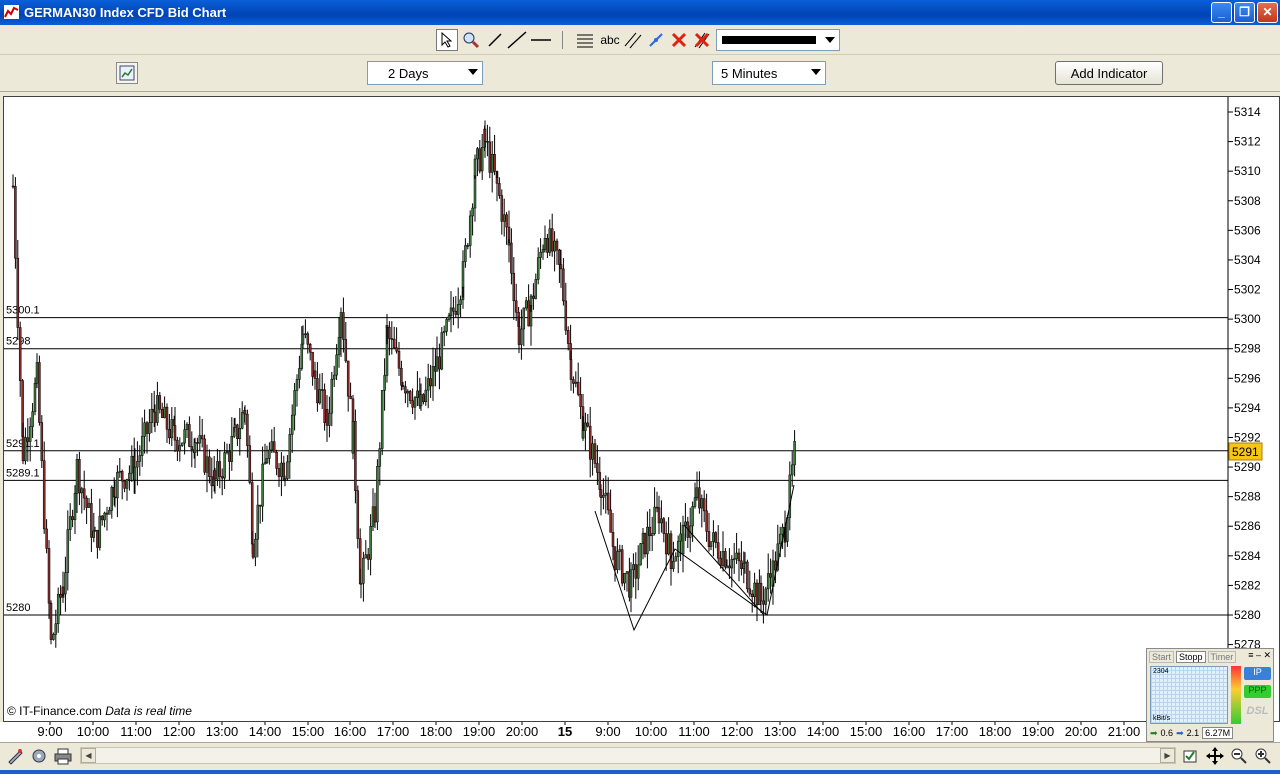  Describe the element at coordinates (1267, 12) in the screenshot. I see `close-button: ✕` at that location.